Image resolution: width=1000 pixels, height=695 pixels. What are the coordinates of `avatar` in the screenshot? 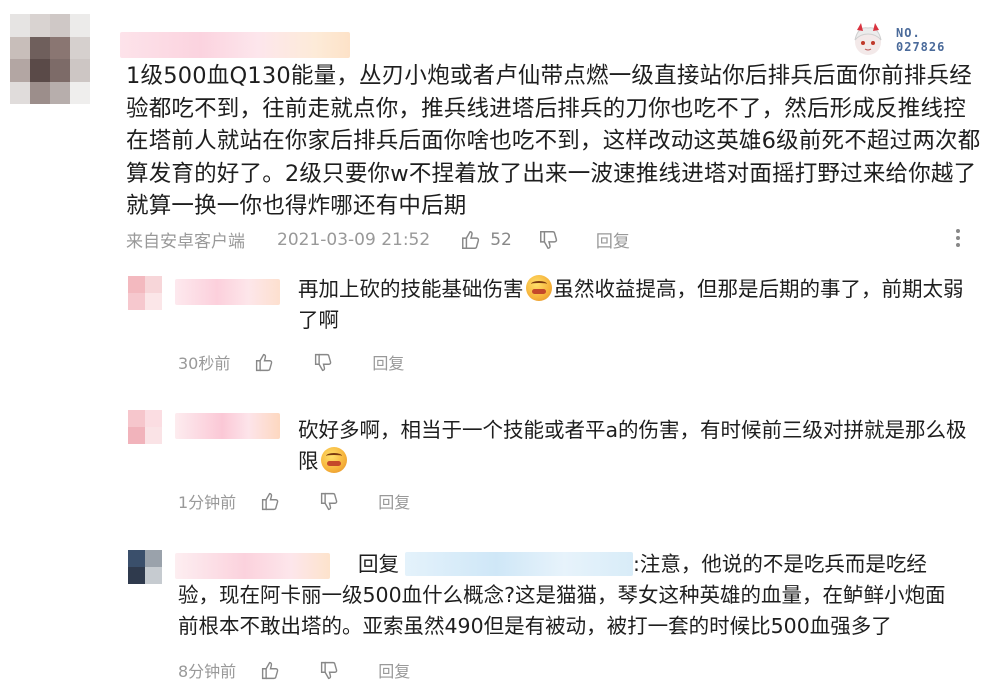 It's located at (50, 59).